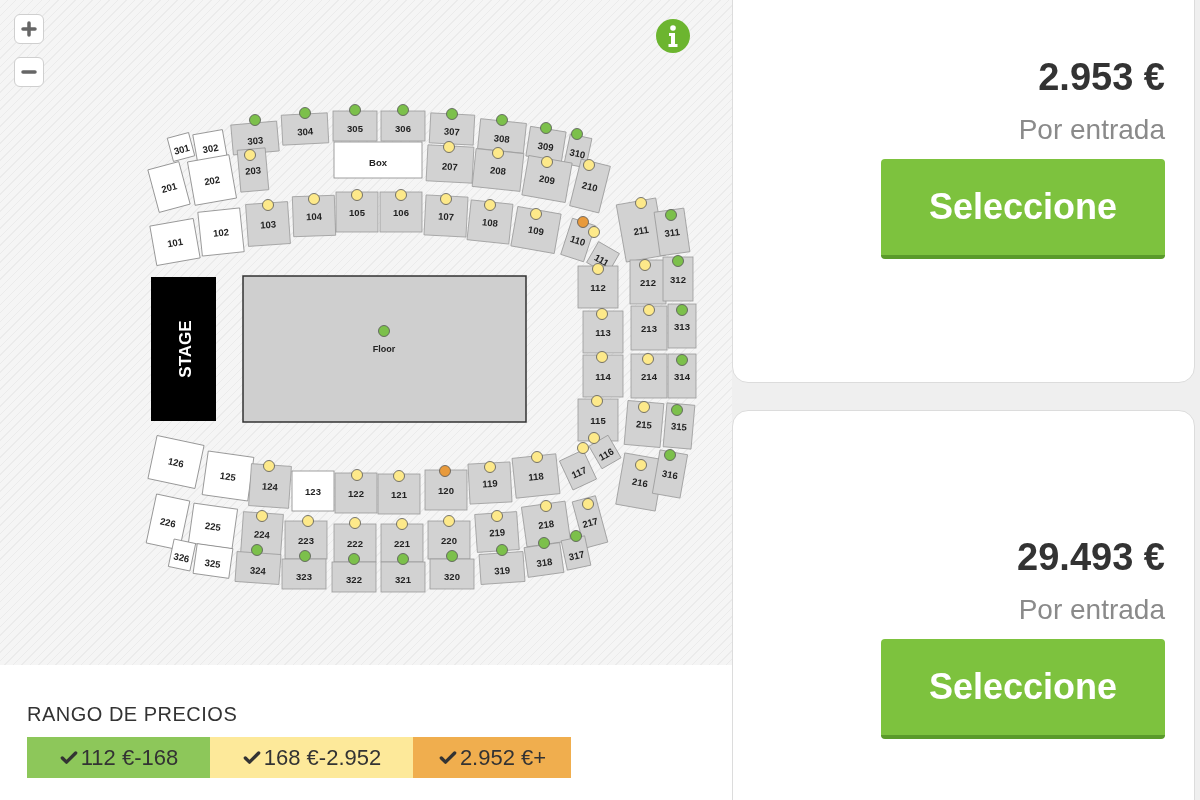  Describe the element at coordinates (356, 493) in the screenshot. I see `seat-section: 122` at that location.